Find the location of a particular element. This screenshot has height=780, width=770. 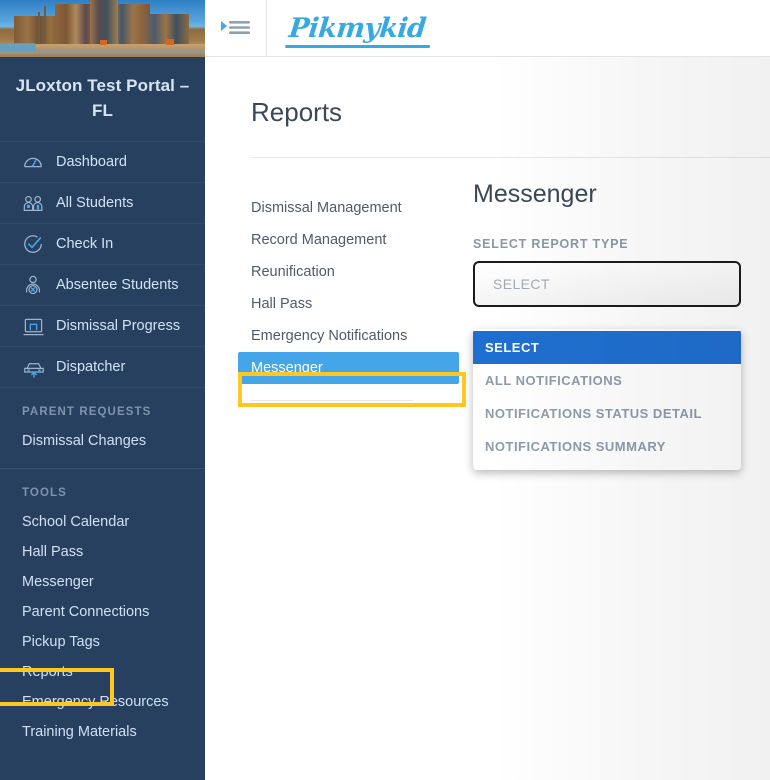

sidebar-item-pickup-tags: Pickup Tags is located at coordinates (102, 642).